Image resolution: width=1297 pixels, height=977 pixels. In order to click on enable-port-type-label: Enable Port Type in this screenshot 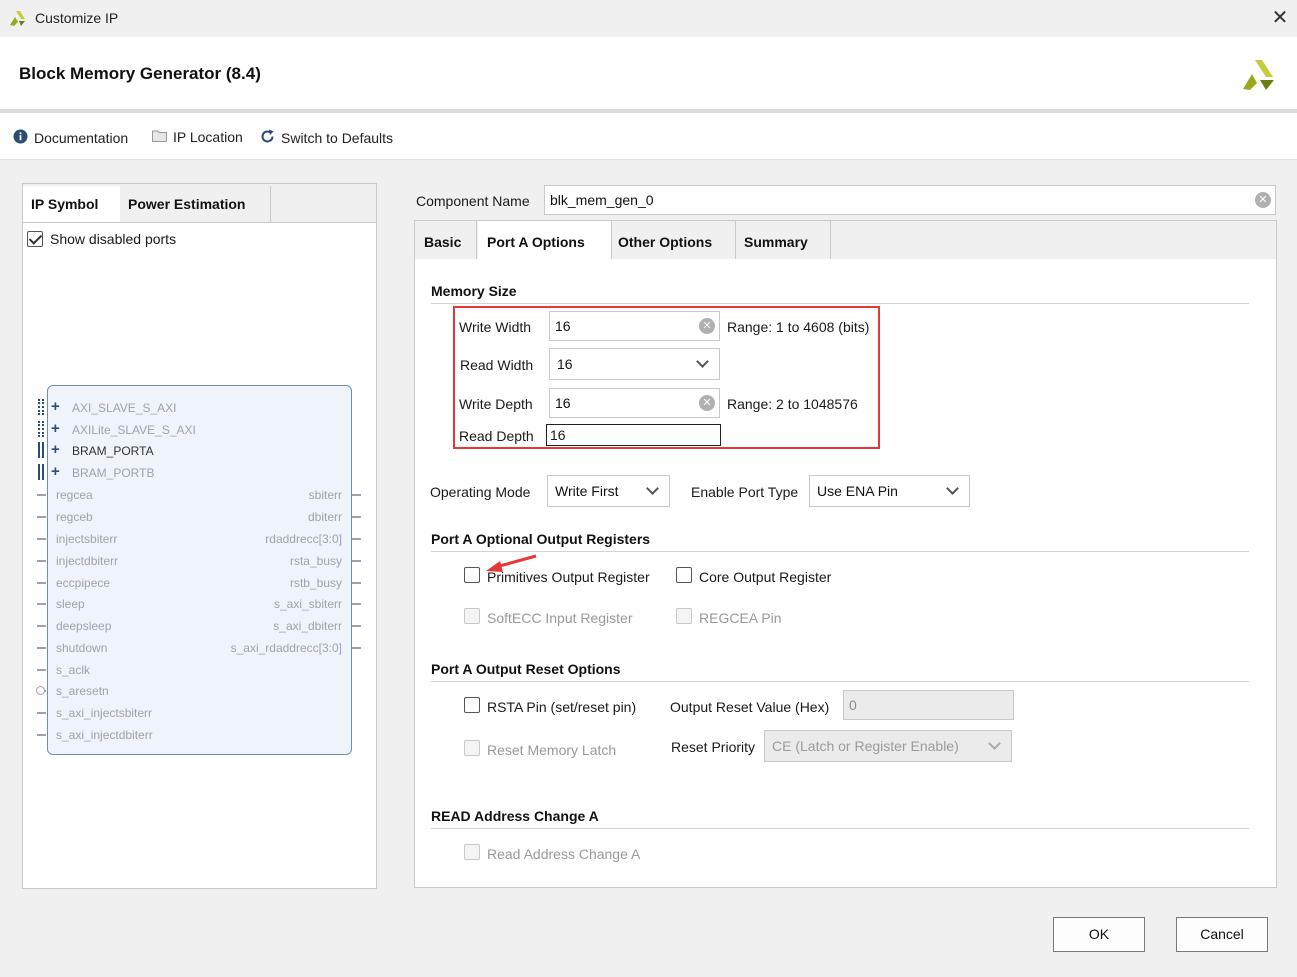, I will do `click(745, 492)`.